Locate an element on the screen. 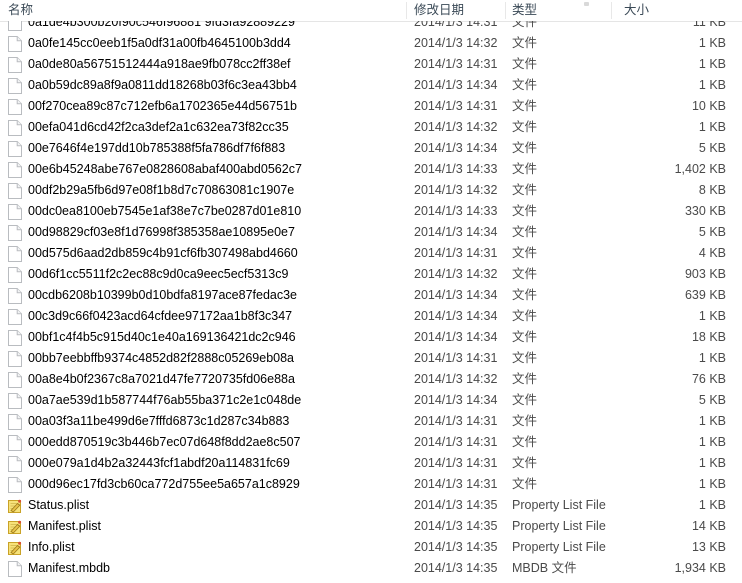 This screenshot has height=583, width=742. file-name-cell: 00d98829cf03e8f1d76998f385358ae10895e0e7 is located at coordinates (217, 232).